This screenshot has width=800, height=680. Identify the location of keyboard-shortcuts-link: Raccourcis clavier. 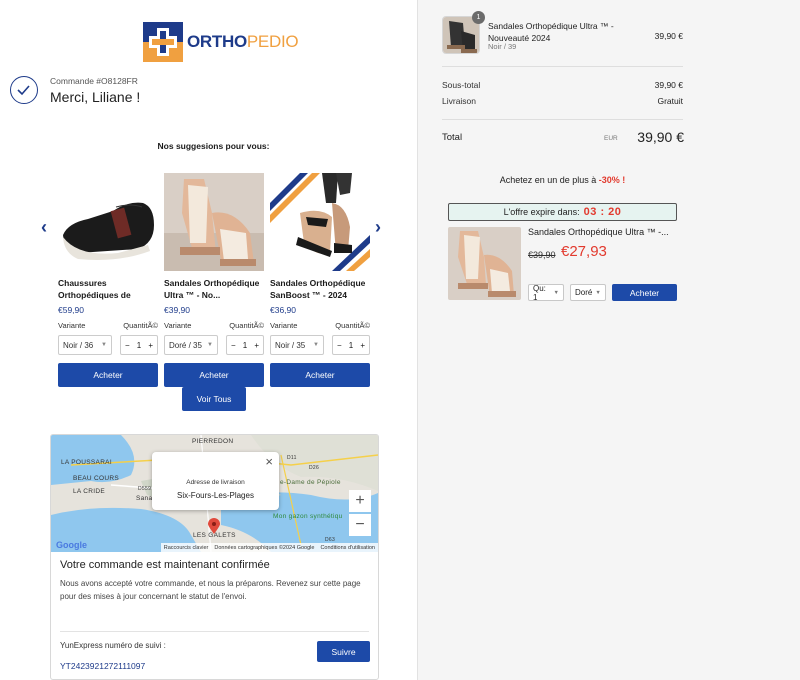
(186, 548).